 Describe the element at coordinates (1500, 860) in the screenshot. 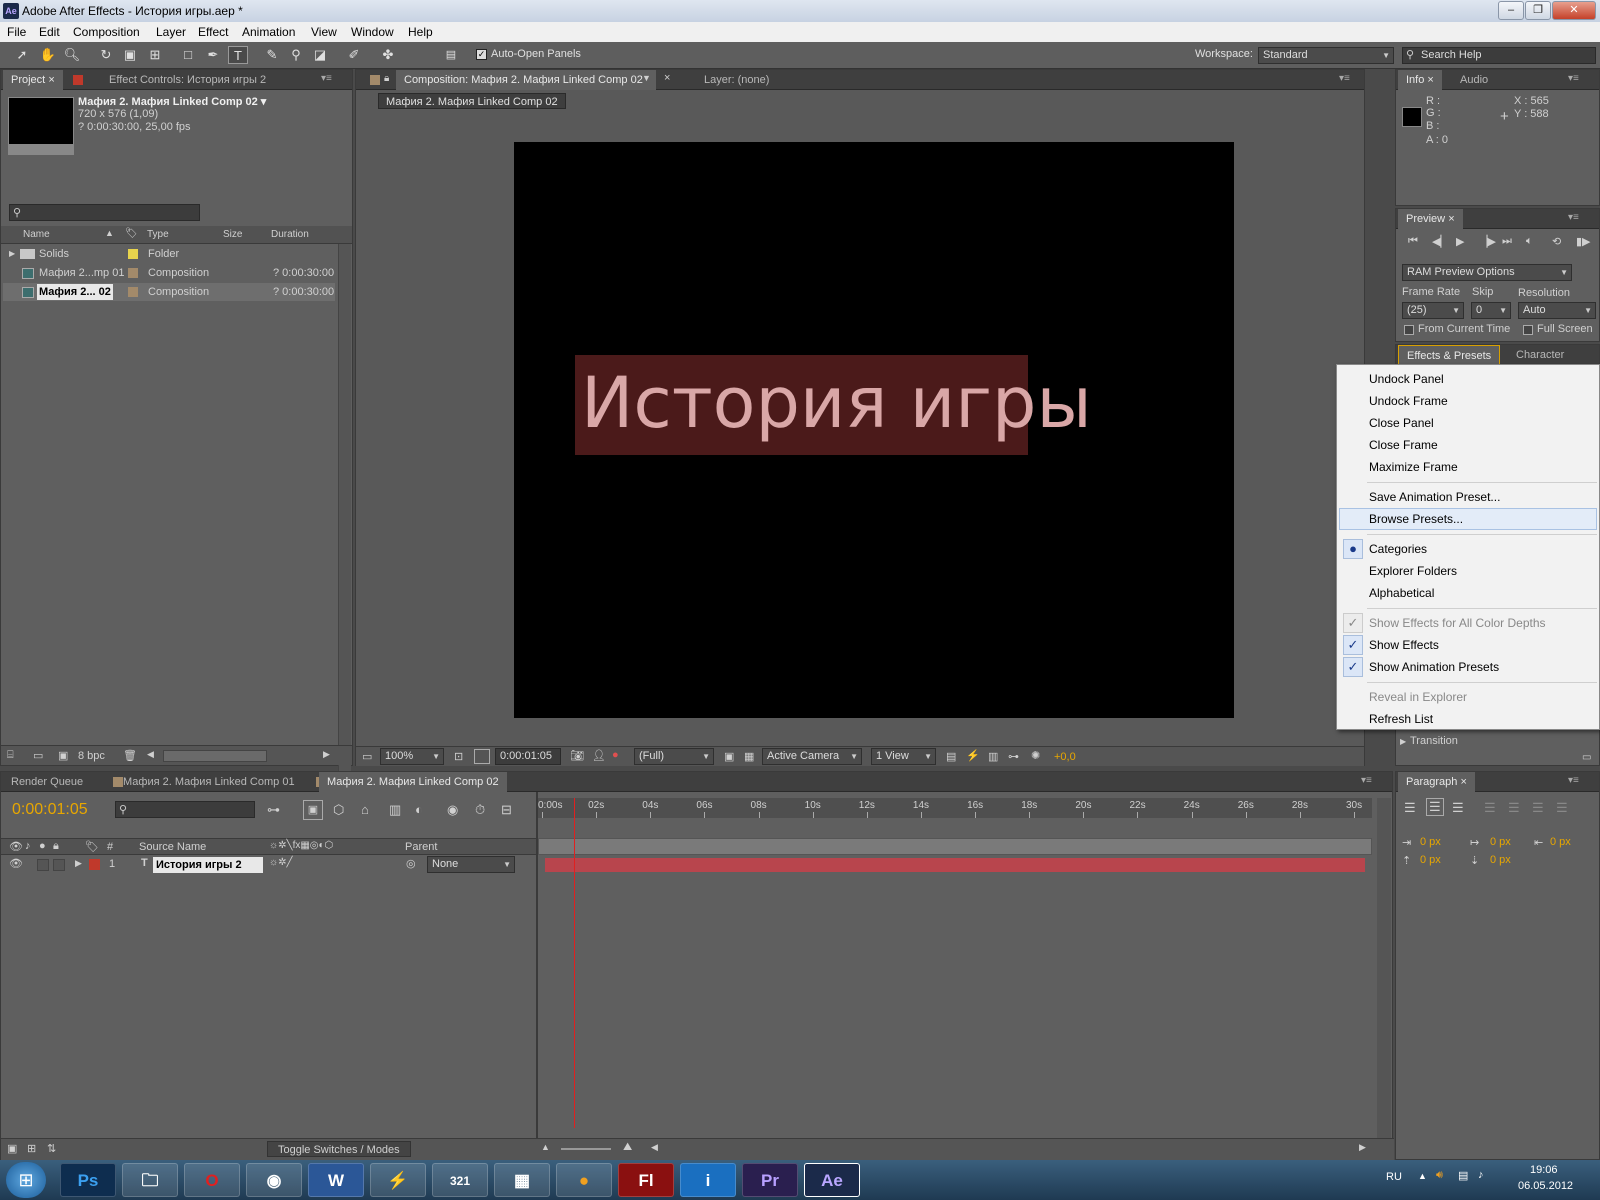

I see `space-after-value: 0 px` at that location.